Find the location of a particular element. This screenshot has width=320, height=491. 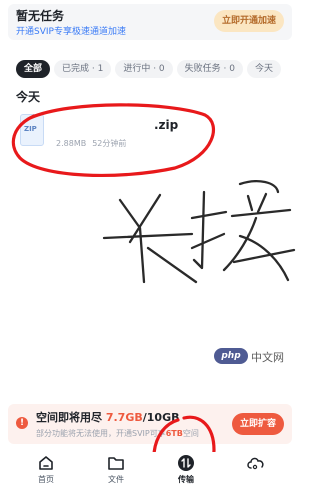

filter-in-progress: 进行中 · 0 is located at coordinates (144, 69).